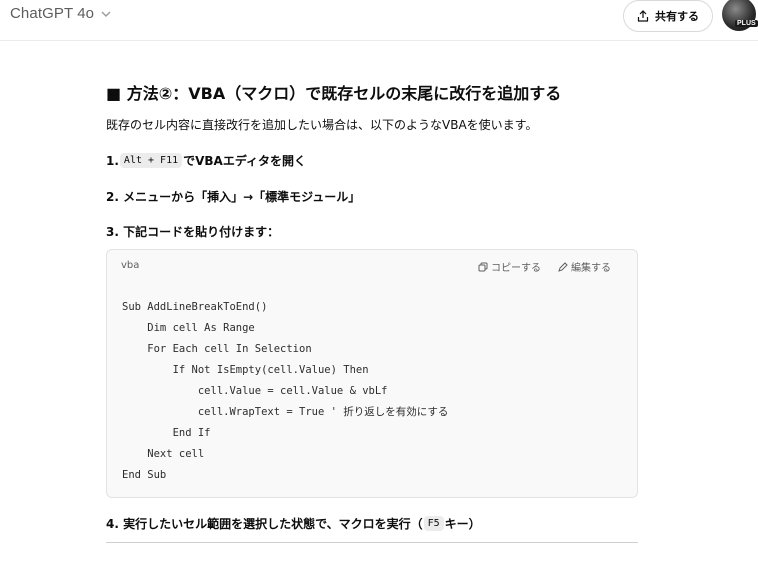 The height and width of the screenshot is (587, 758). I want to click on step-1-prefix: 1., so click(112, 160).